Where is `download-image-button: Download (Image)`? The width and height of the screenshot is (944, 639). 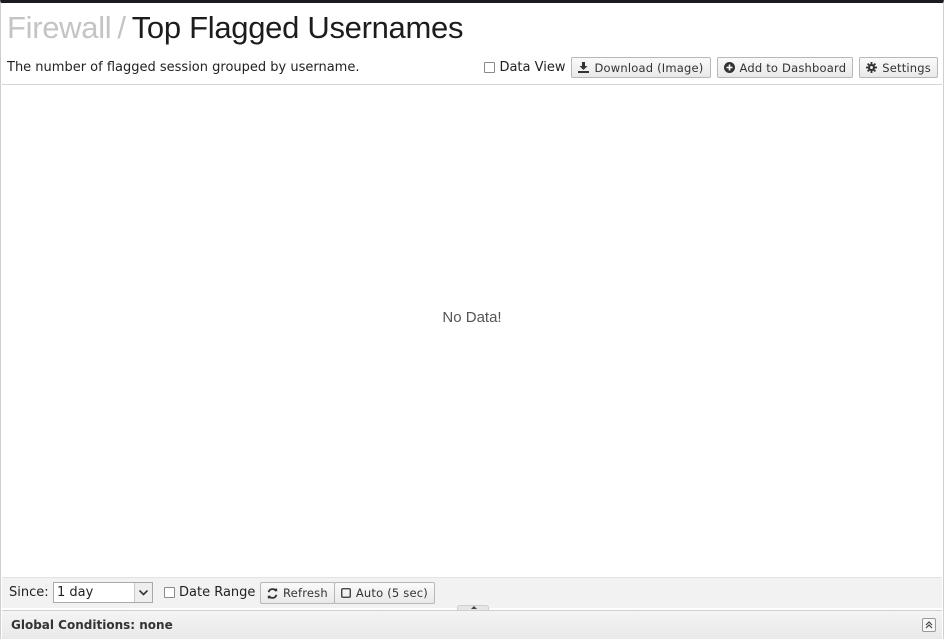 download-image-button: Download (Image) is located at coordinates (641, 67).